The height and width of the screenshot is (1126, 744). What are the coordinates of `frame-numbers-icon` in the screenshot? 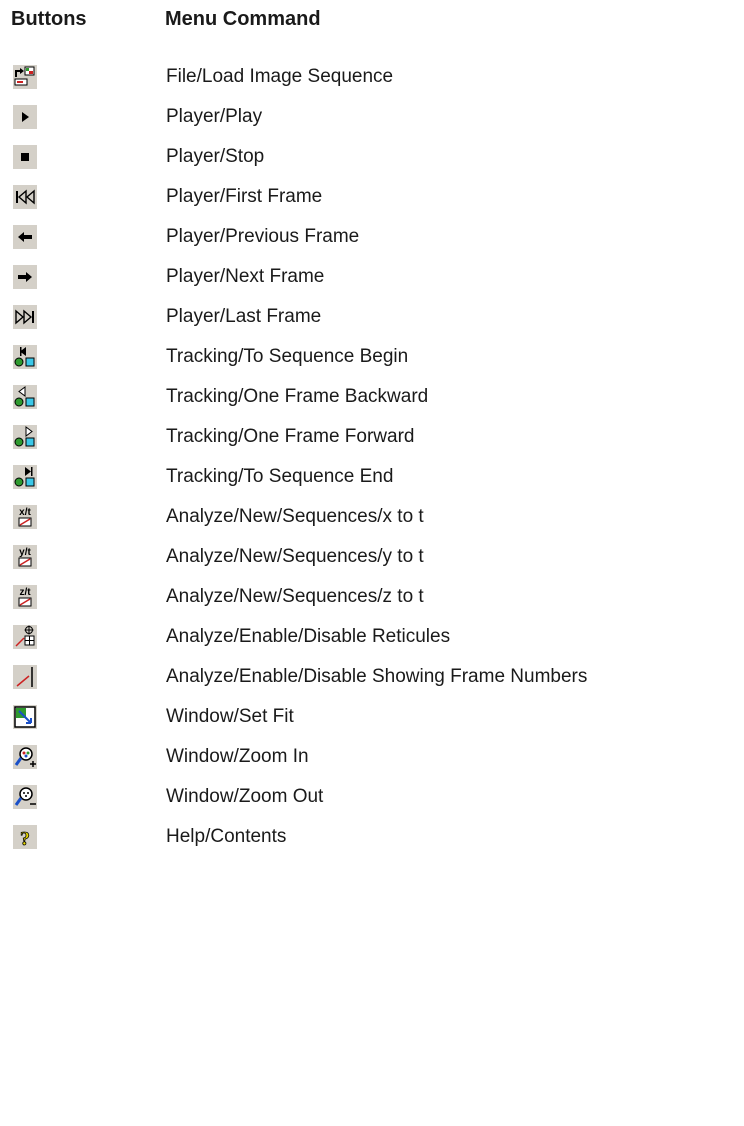 It's located at (25, 677).